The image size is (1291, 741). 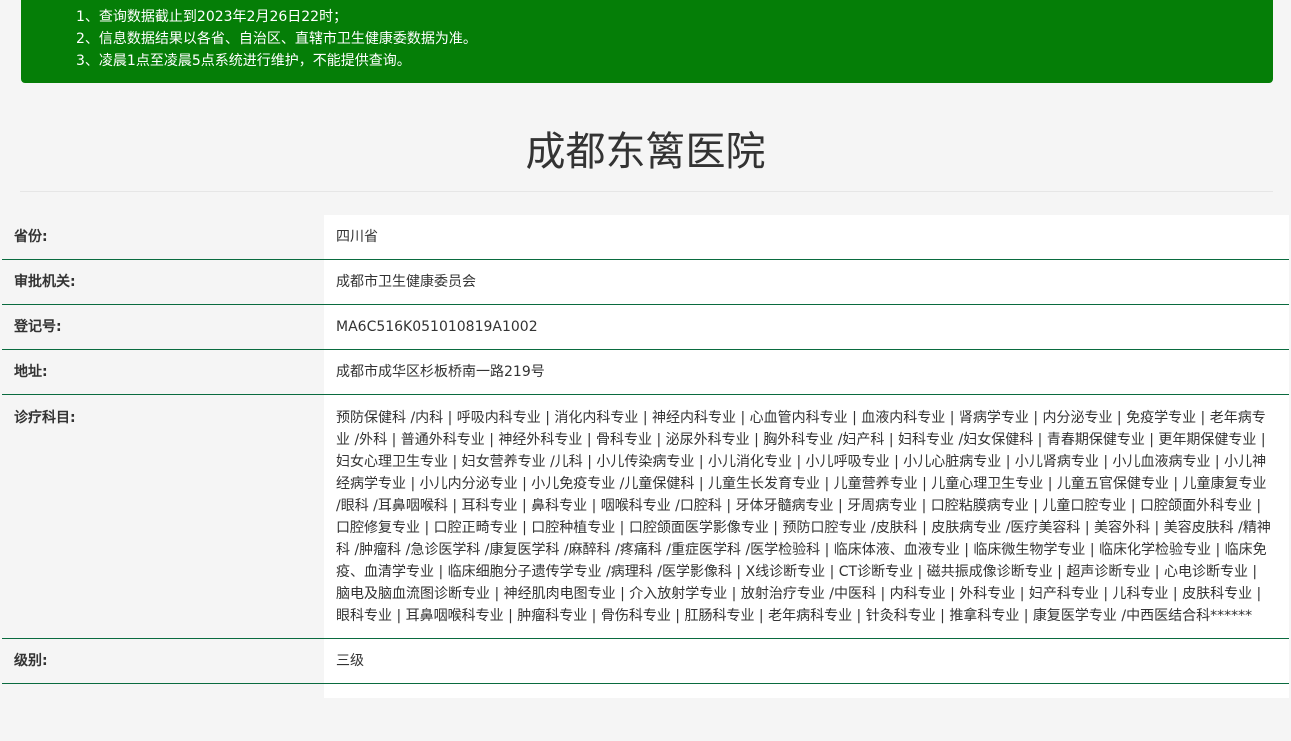 I want to click on address-label: 地址:, so click(x=163, y=372).